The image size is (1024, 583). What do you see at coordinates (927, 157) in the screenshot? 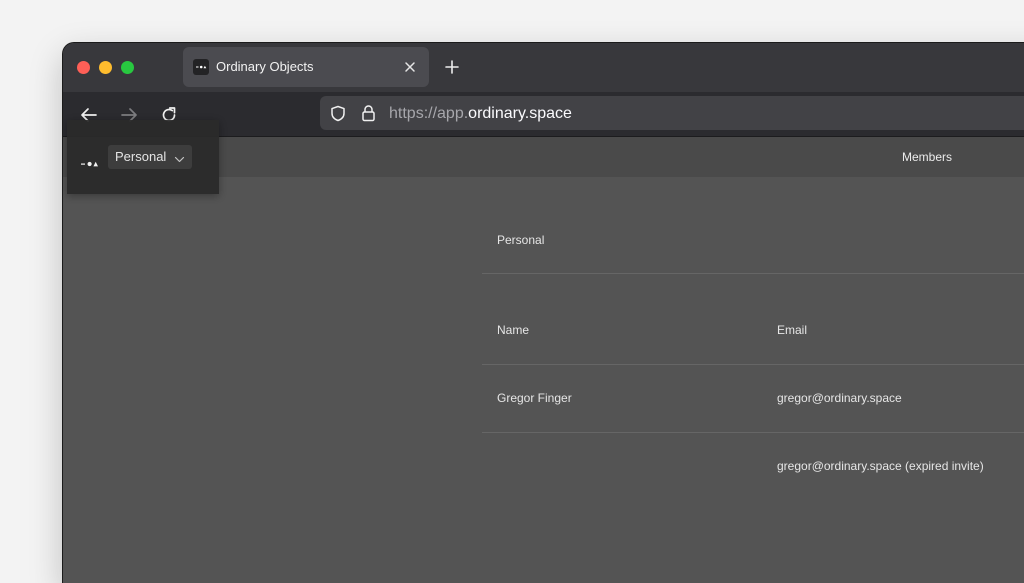
I see `members-nav-link: Members` at bounding box center [927, 157].